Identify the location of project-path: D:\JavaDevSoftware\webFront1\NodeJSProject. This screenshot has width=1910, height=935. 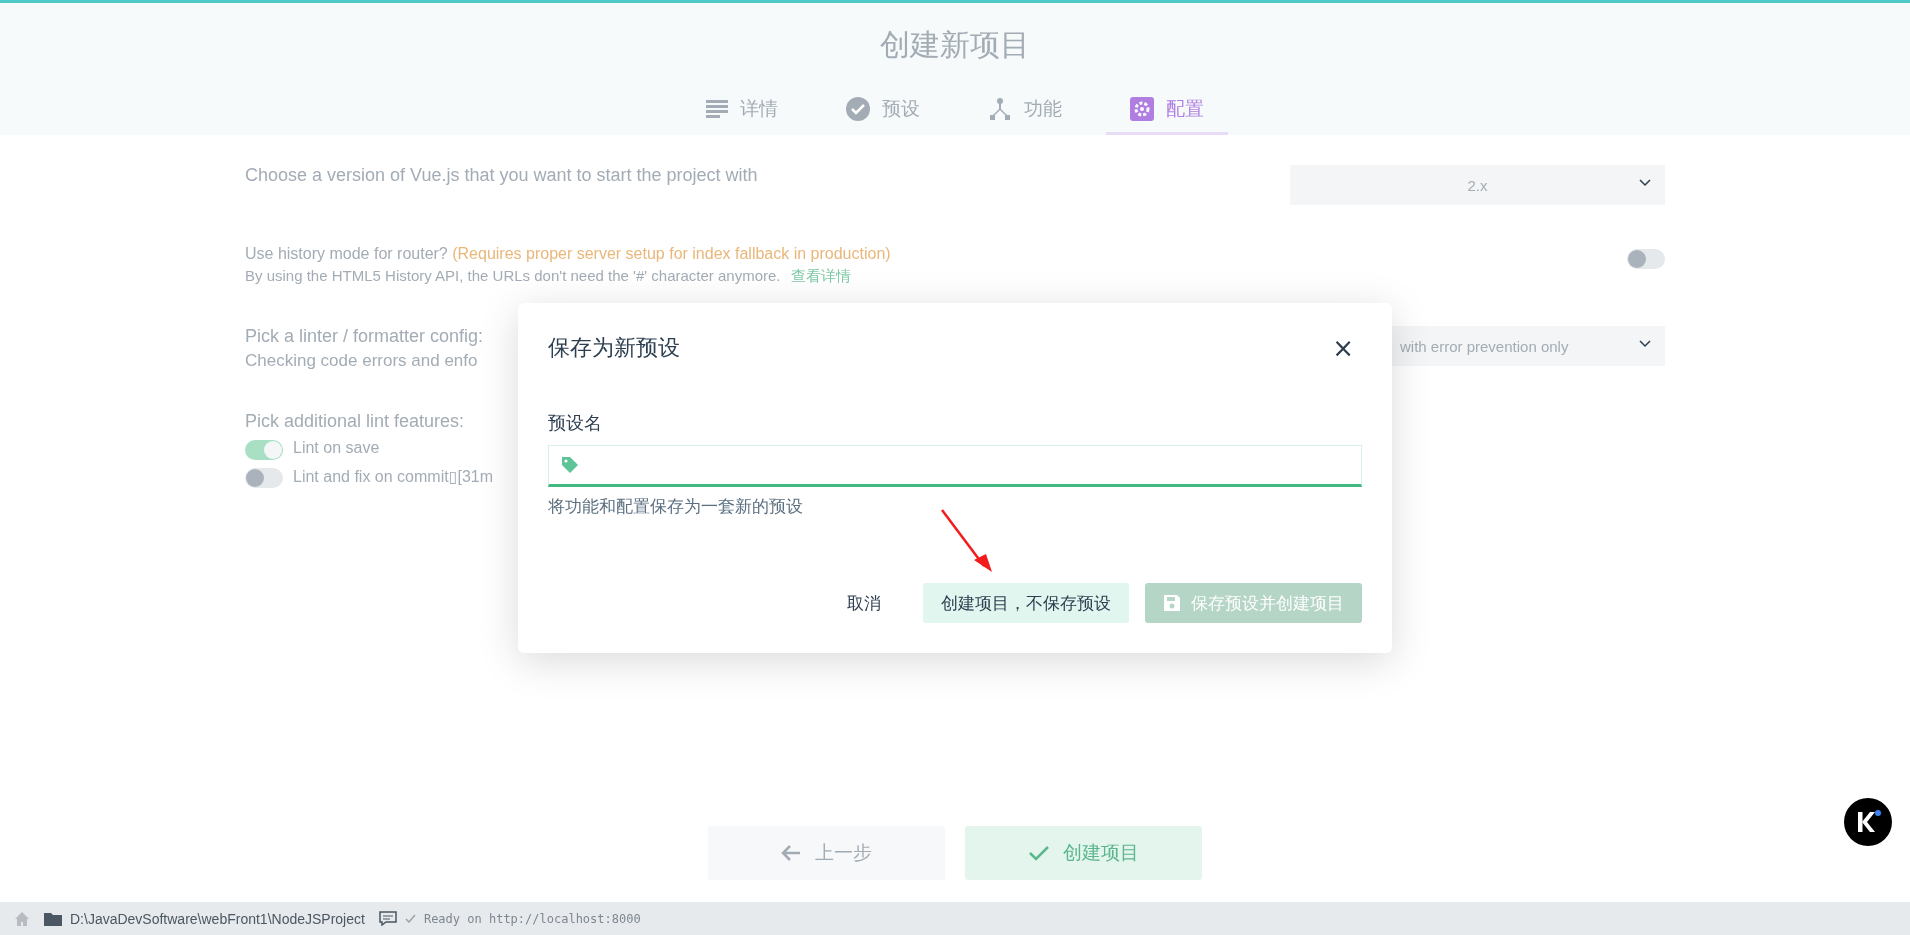
(217, 918).